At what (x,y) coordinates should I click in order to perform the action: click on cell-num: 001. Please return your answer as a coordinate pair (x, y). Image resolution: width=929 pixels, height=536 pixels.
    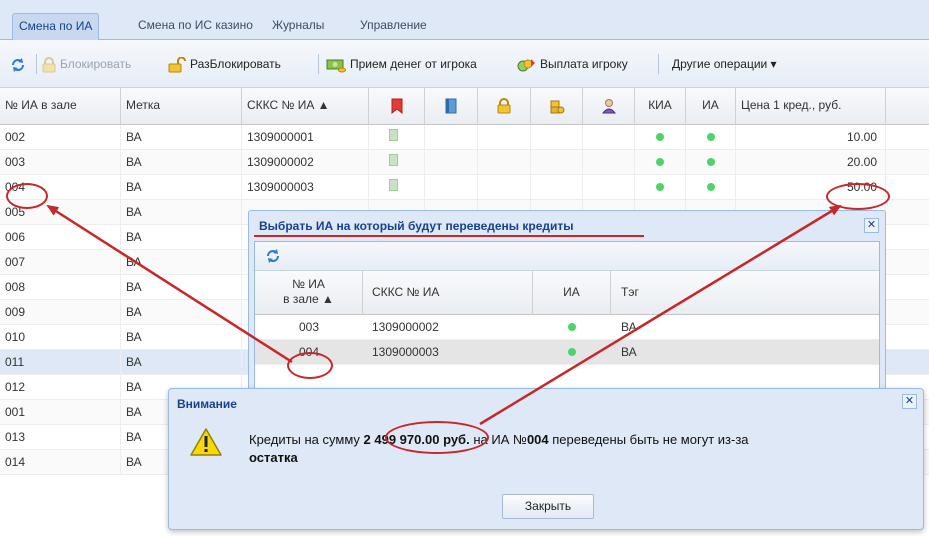
    Looking at the image, I should click on (60, 412).